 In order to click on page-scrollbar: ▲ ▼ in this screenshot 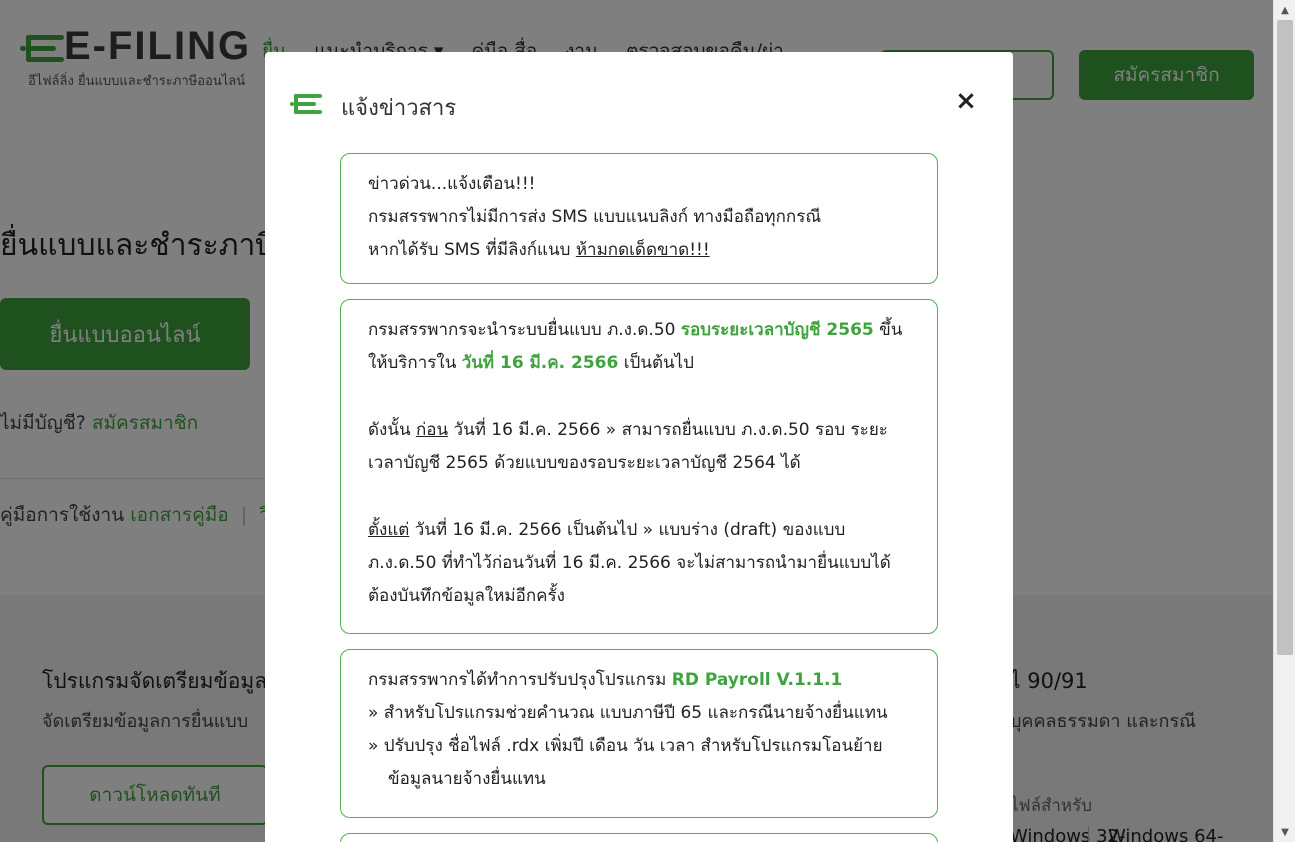, I will do `click(1284, 421)`.